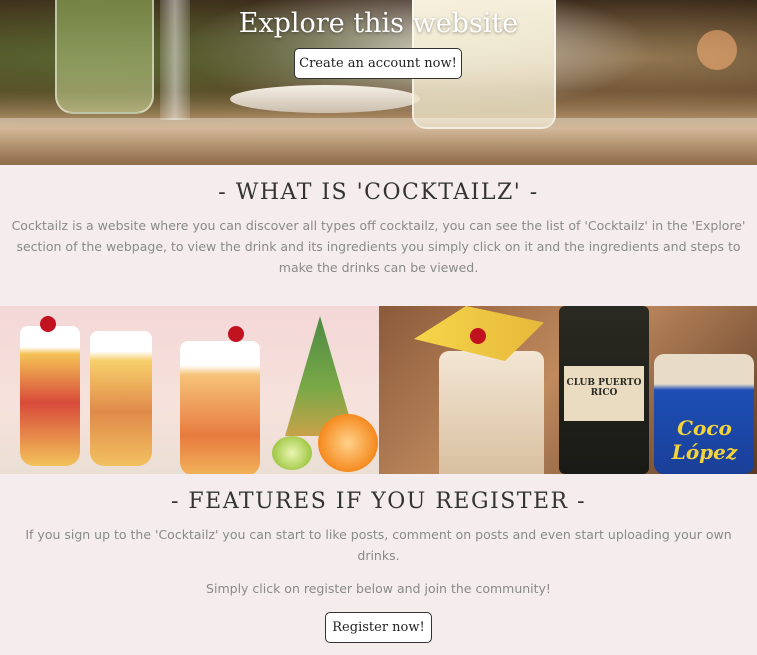  What do you see at coordinates (491, 412) in the screenshot?
I see `pina-colada-glass` at bounding box center [491, 412].